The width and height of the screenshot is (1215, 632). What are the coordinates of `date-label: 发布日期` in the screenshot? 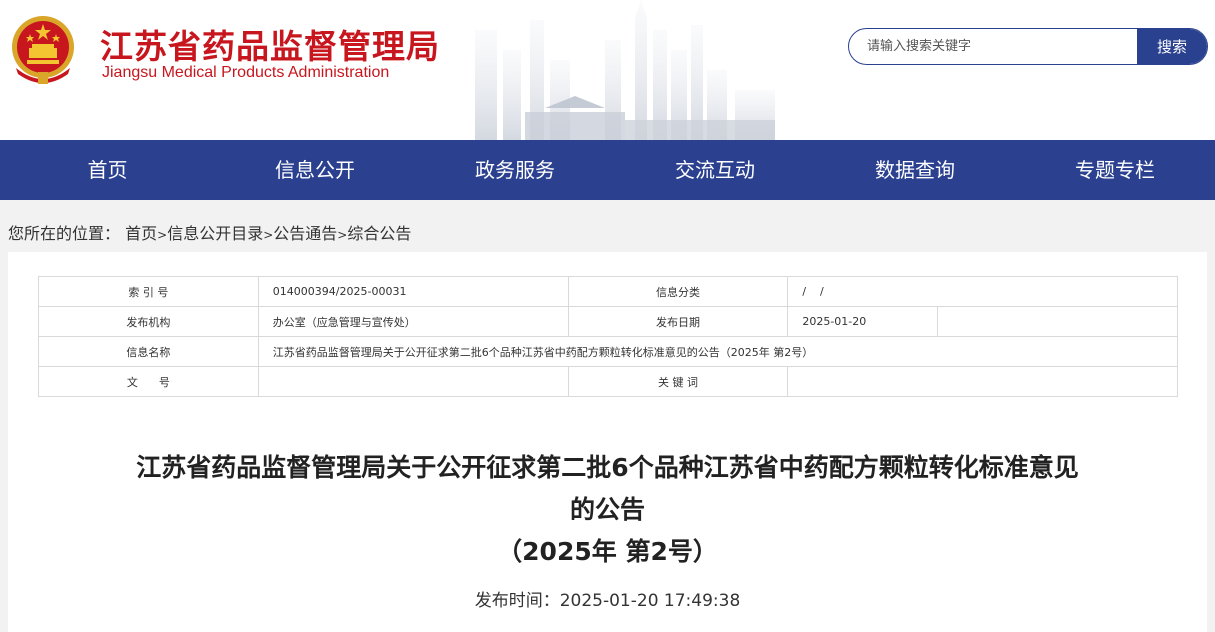 It's located at (678, 321).